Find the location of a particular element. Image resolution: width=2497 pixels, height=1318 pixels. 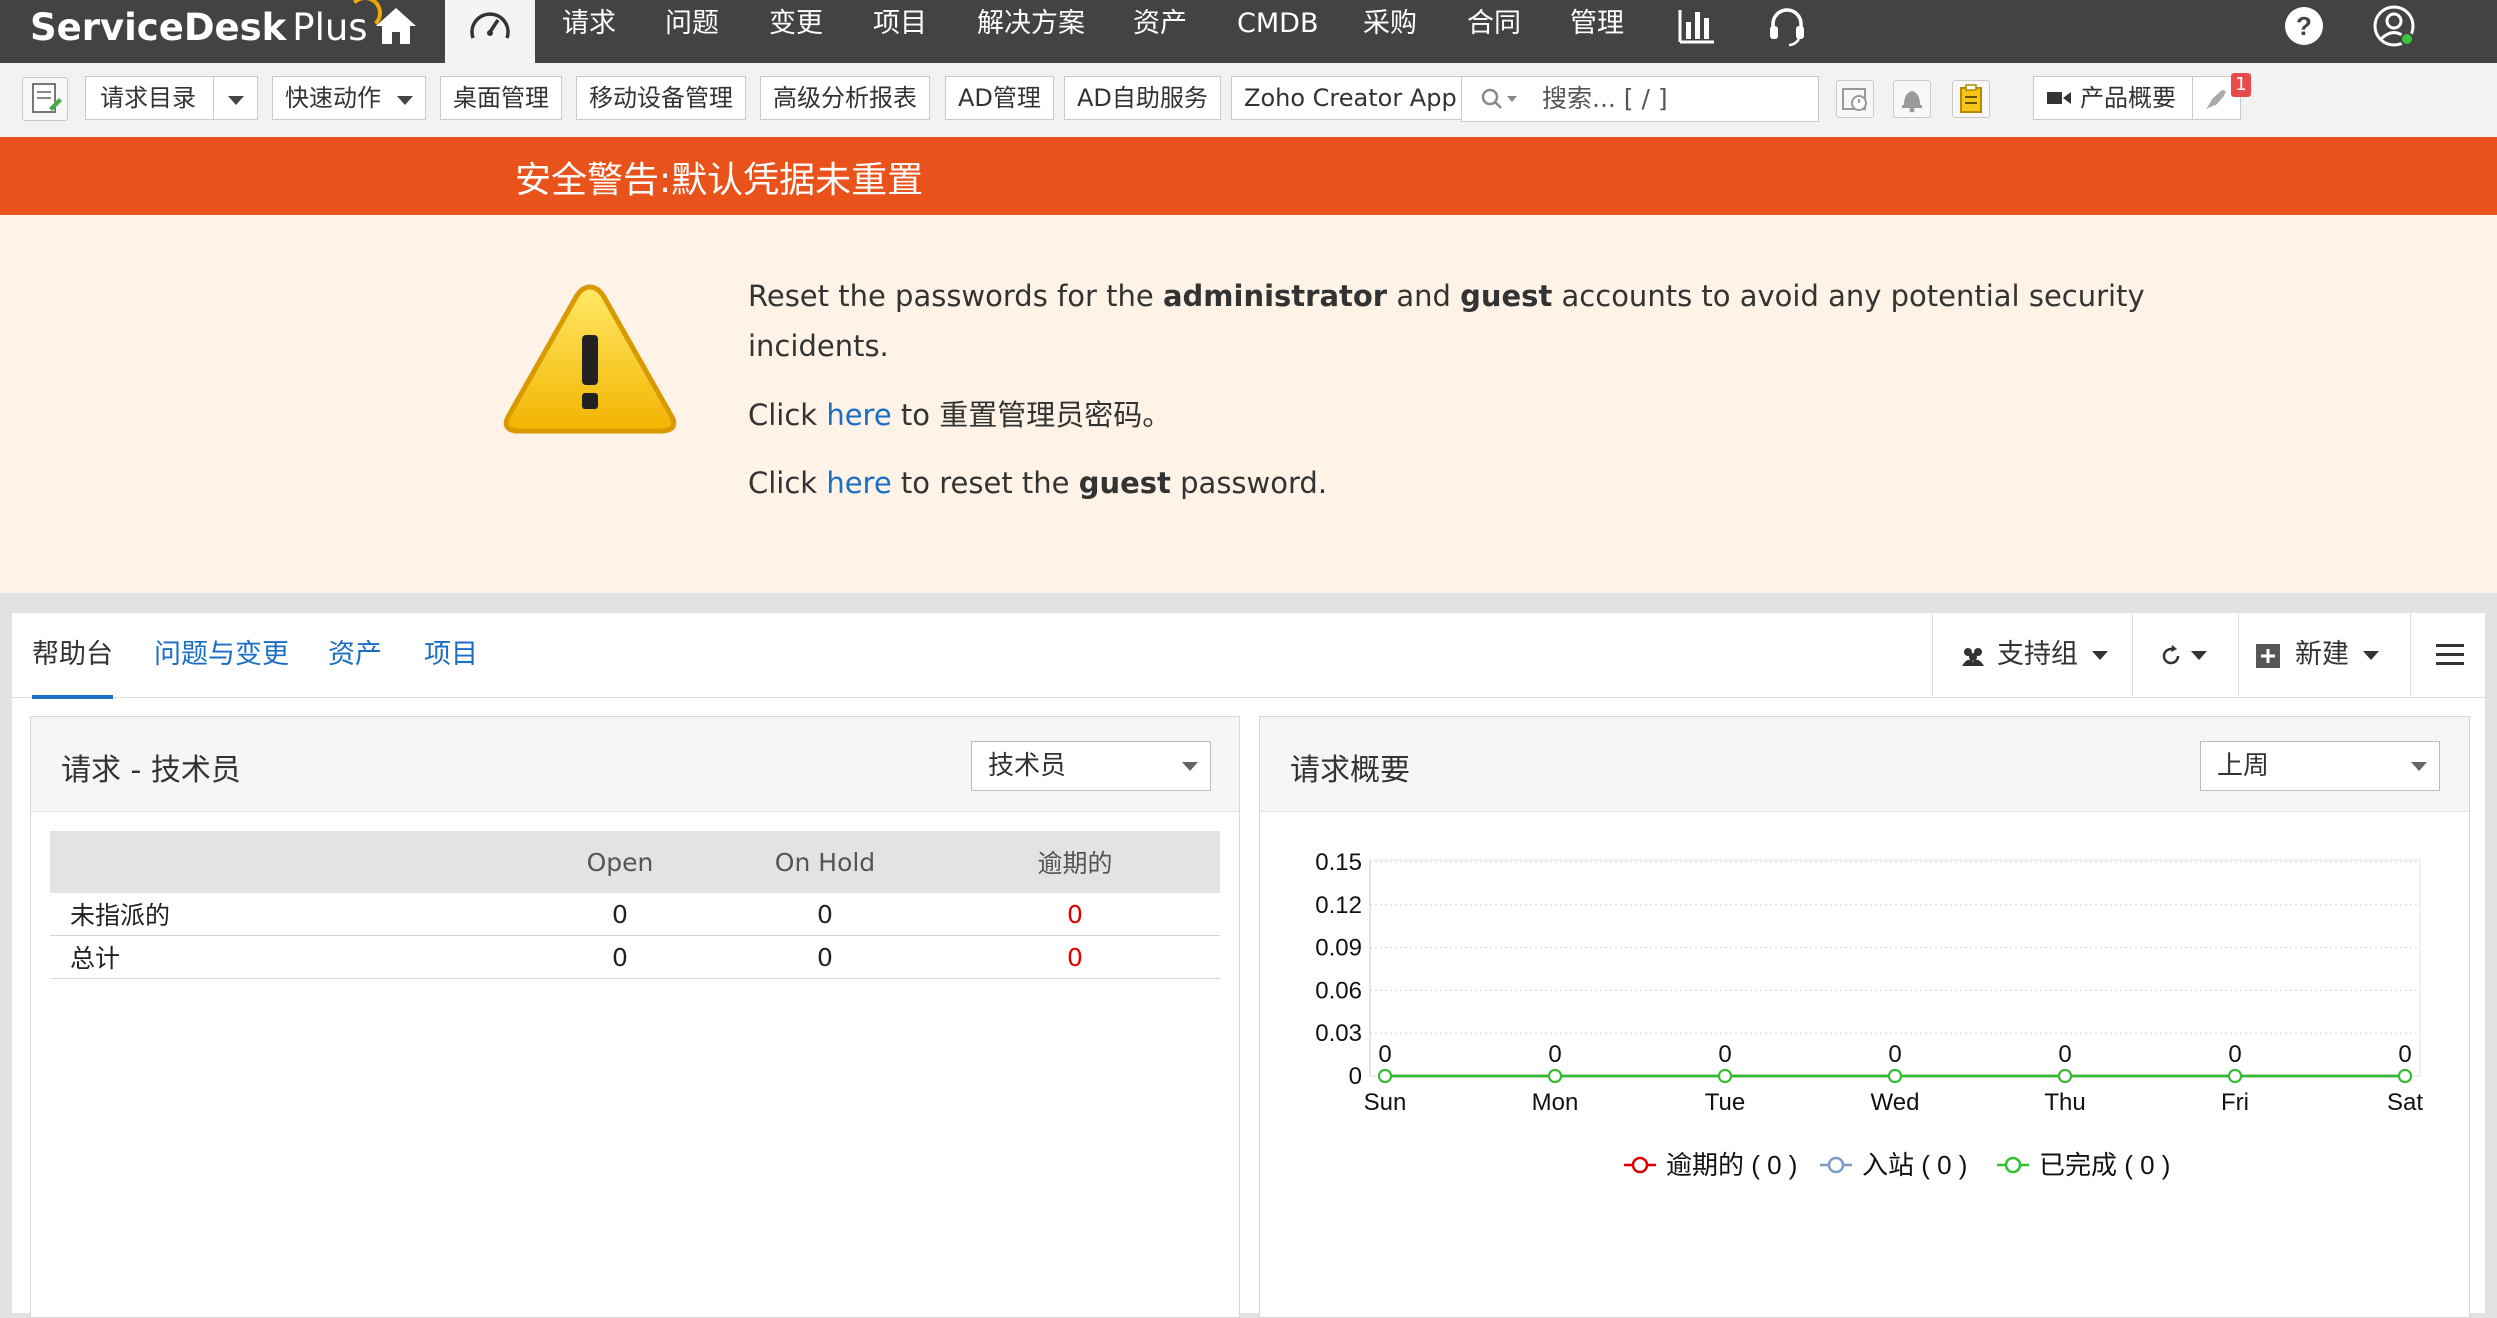

table-row: 未指派的 0 0 0 is located at coordinates (635, 914).